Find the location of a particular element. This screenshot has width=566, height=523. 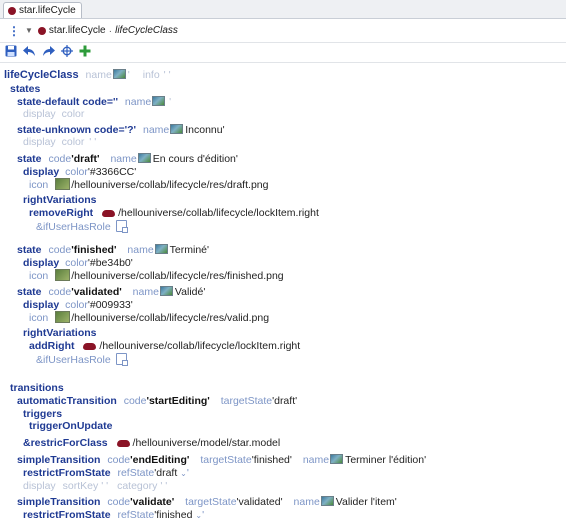

breadcrumb-model: star.lifeCycle is located at coordinates (77, 30).